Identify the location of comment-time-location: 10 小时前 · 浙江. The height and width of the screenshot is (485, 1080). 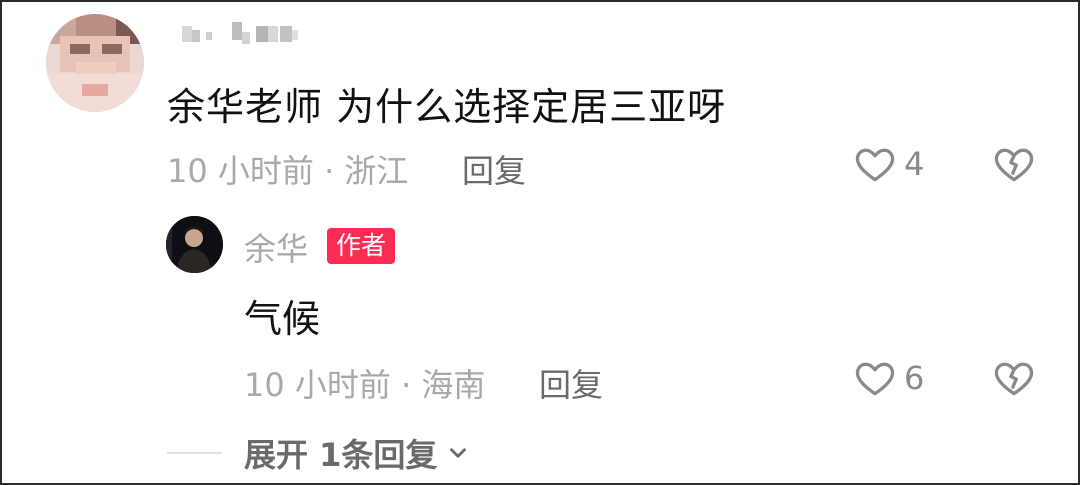
(288, 171).